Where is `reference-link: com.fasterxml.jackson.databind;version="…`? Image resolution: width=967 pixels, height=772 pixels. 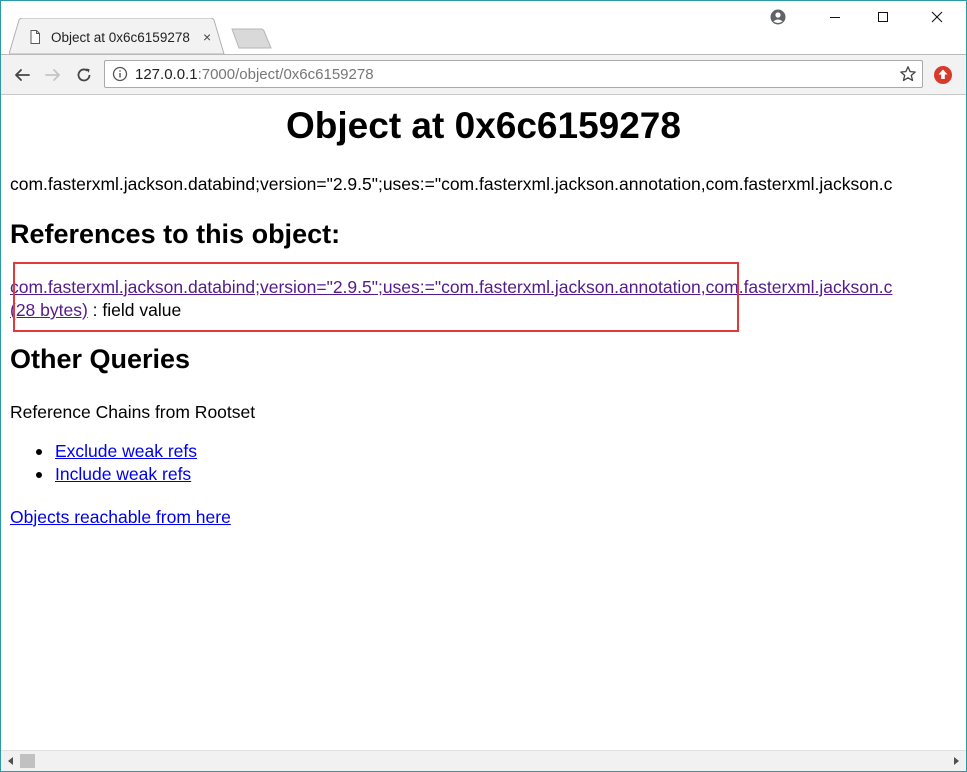 reference-link: com.fasterxml.jackson.databind;version="… is located at coordinates (451, 287).